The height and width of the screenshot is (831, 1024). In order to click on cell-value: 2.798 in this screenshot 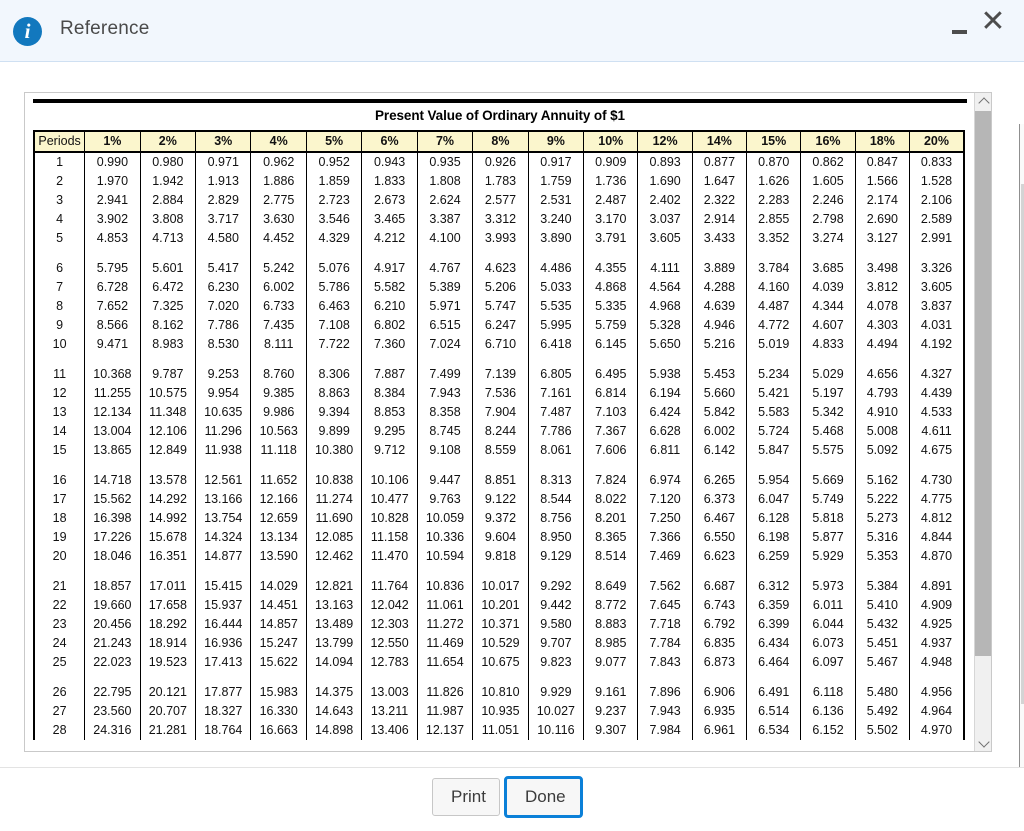, I will do `click(828, 219)`.